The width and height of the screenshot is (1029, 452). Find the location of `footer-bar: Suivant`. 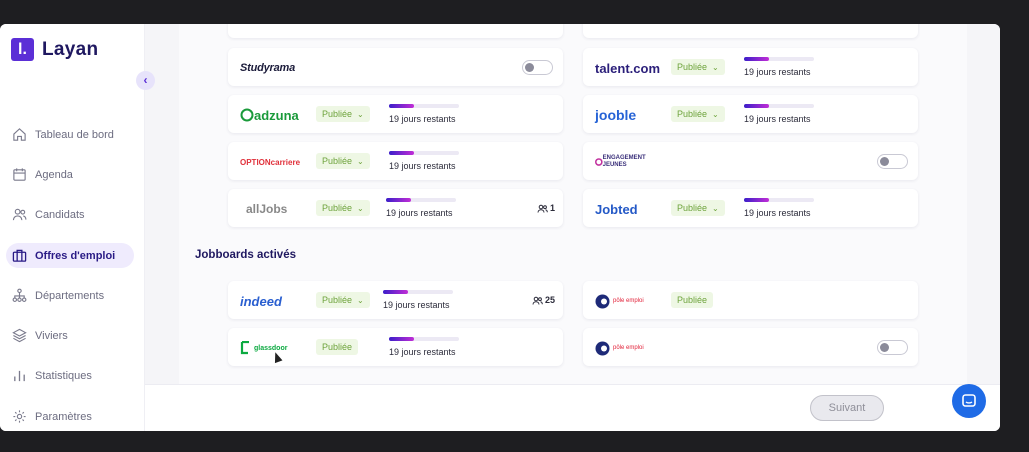

footer-bar: Suivant is located at coordinates (572, 407).